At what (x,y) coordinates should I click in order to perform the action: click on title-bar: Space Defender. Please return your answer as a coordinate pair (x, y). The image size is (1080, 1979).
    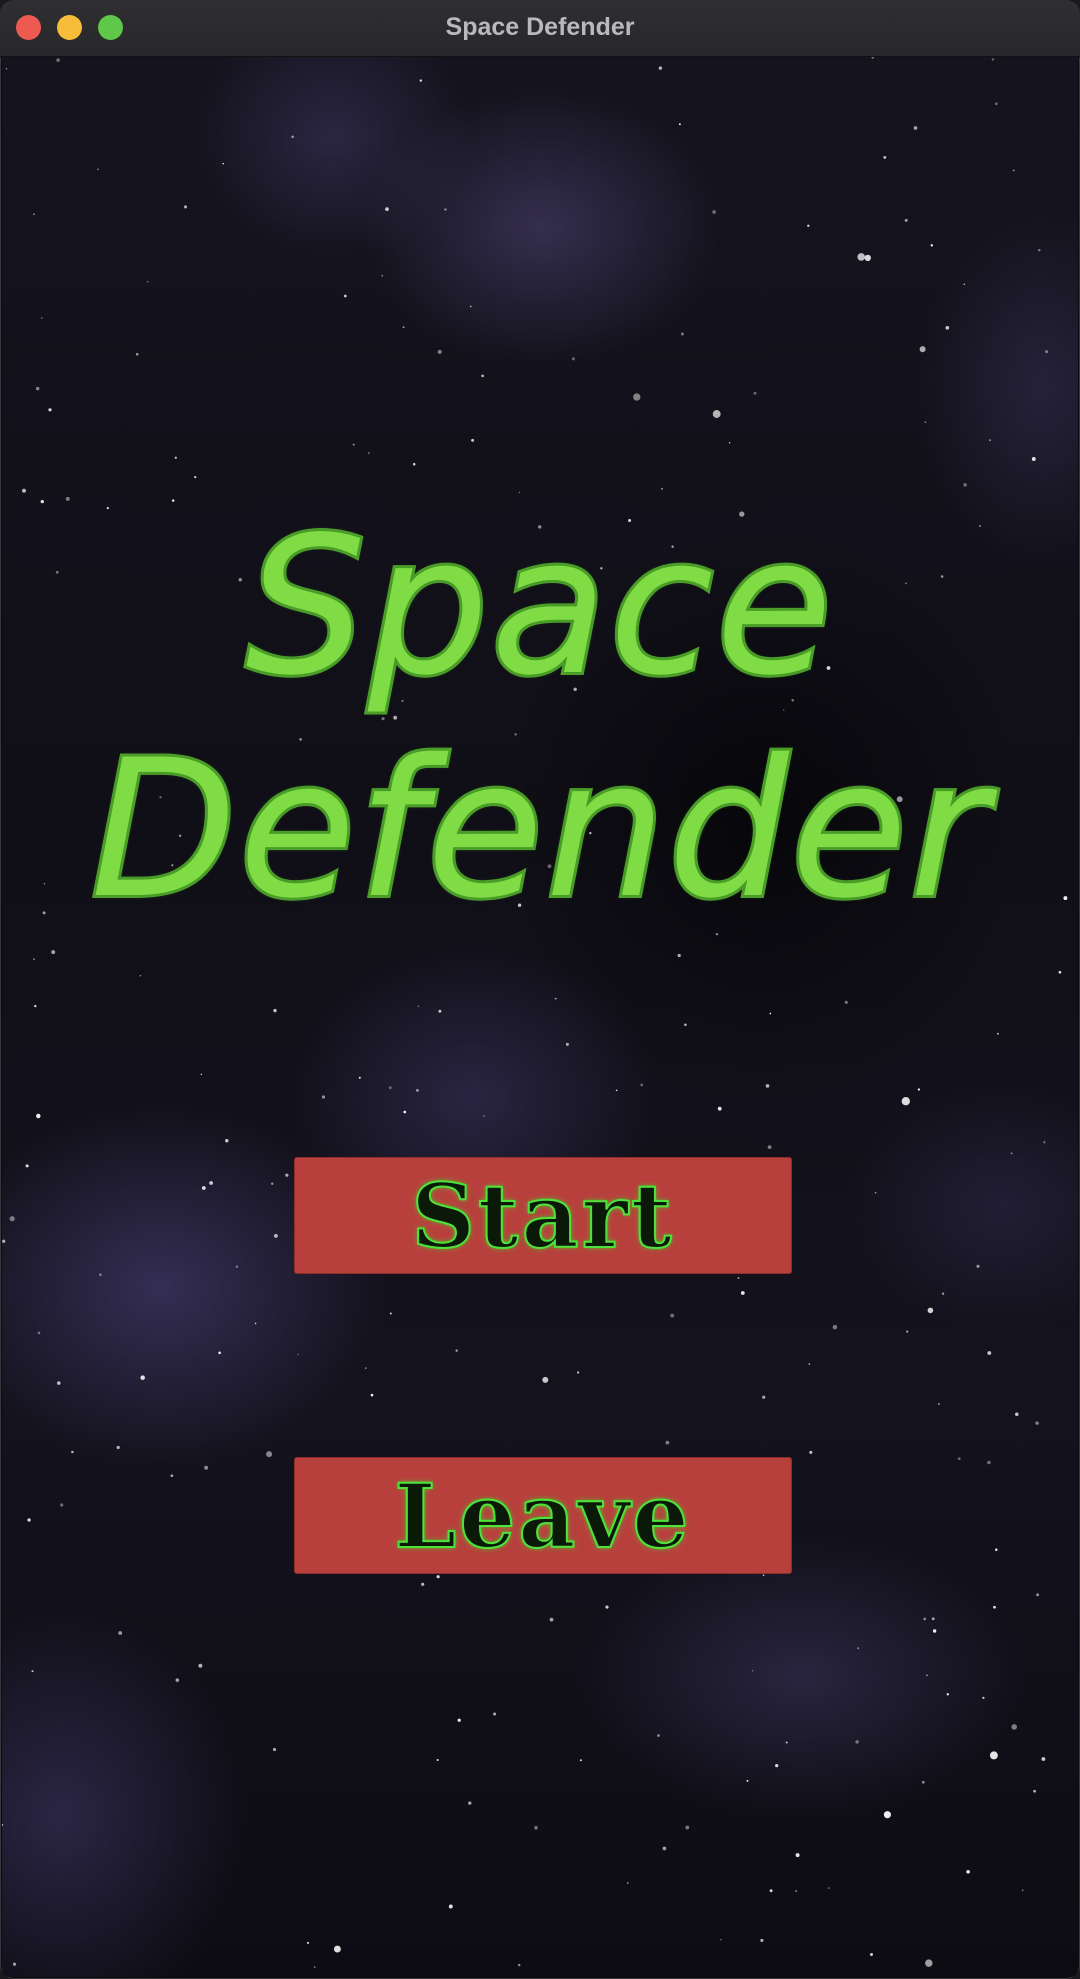
    Looking at the image, I should click on (540, 28).